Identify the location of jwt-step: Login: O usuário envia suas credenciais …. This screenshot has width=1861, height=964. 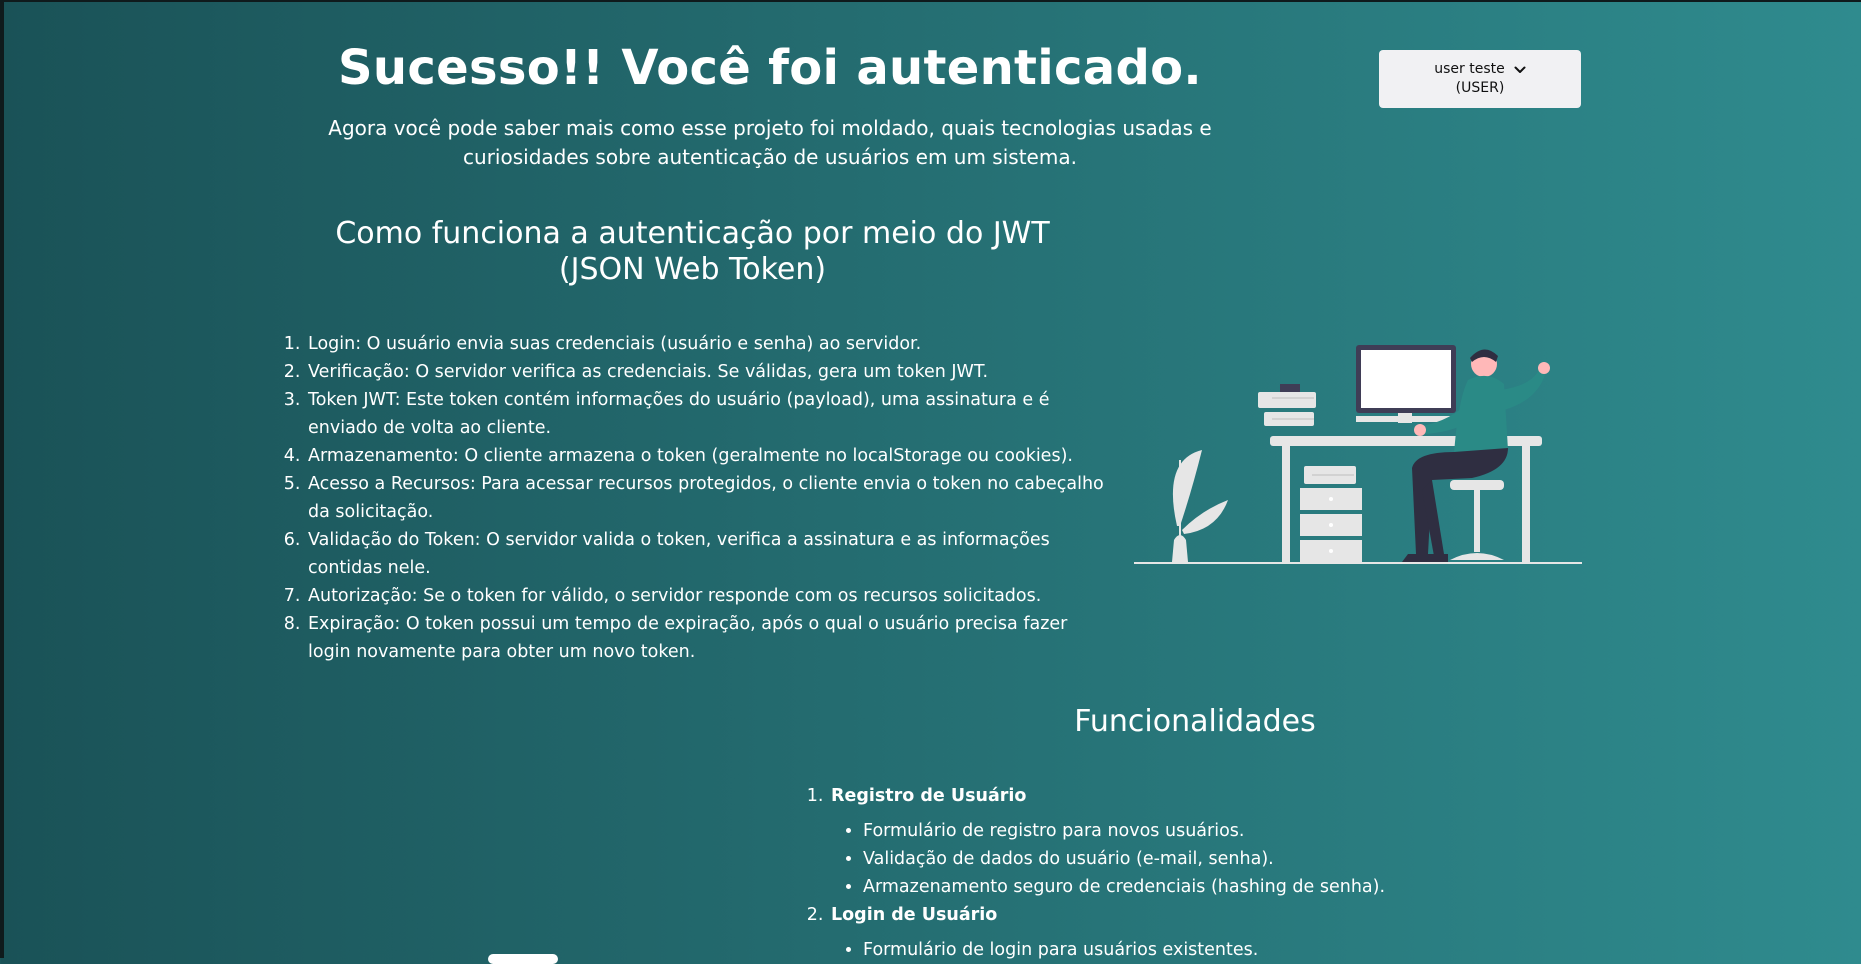
(706, 344).